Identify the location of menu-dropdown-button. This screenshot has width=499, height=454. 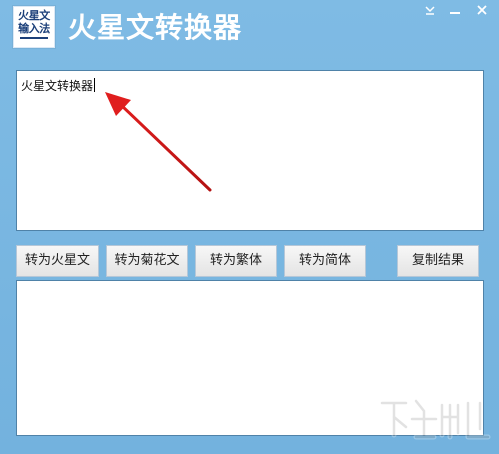
(430, 9).